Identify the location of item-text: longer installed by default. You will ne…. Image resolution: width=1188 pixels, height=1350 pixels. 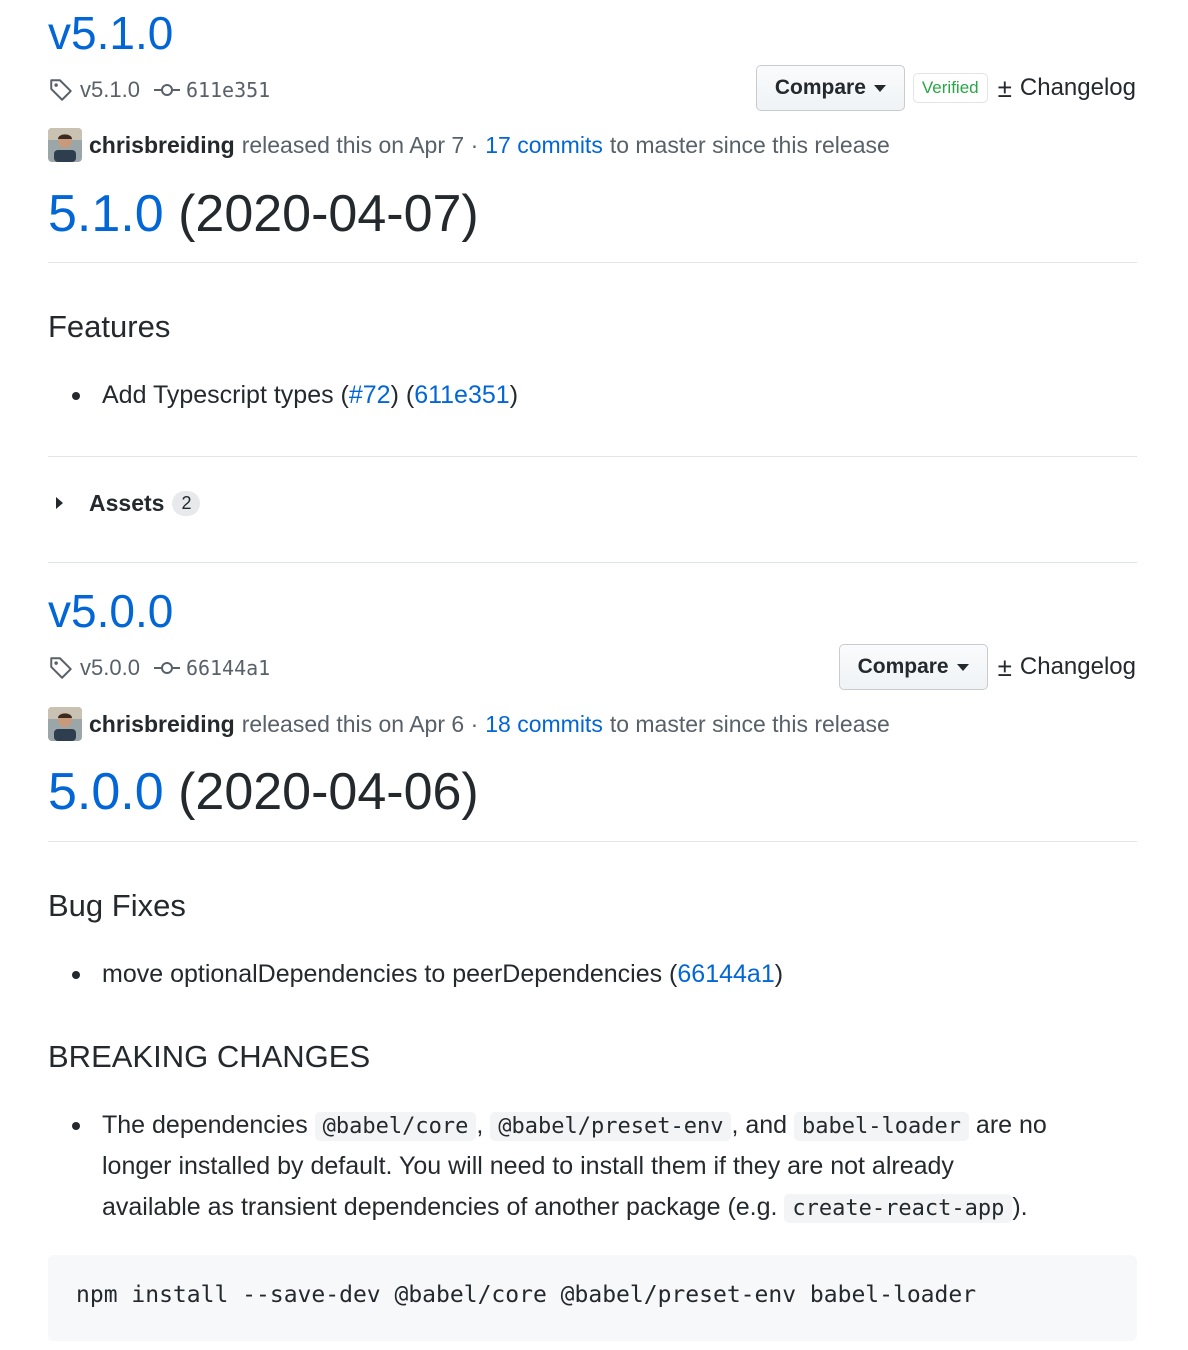
(528, 1166).